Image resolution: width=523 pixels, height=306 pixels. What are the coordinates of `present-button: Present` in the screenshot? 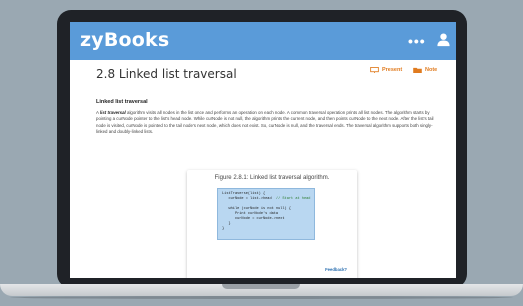 It's located at (386, 70).